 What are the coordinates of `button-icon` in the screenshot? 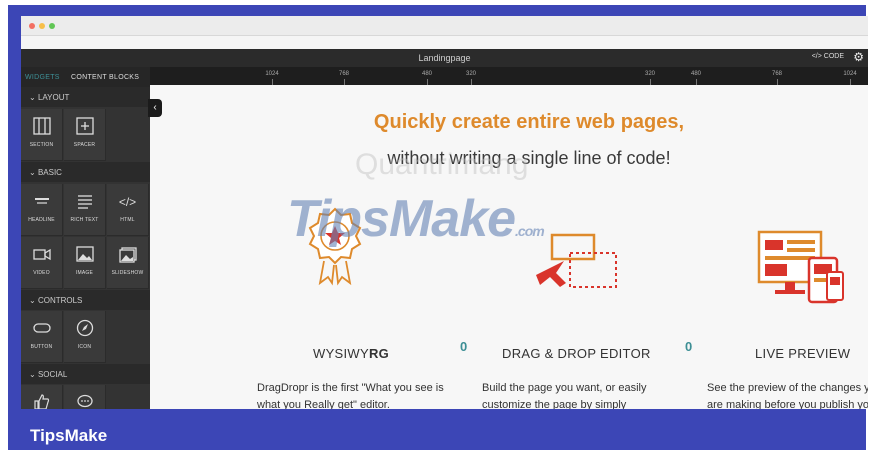 It's located at (41, 329).